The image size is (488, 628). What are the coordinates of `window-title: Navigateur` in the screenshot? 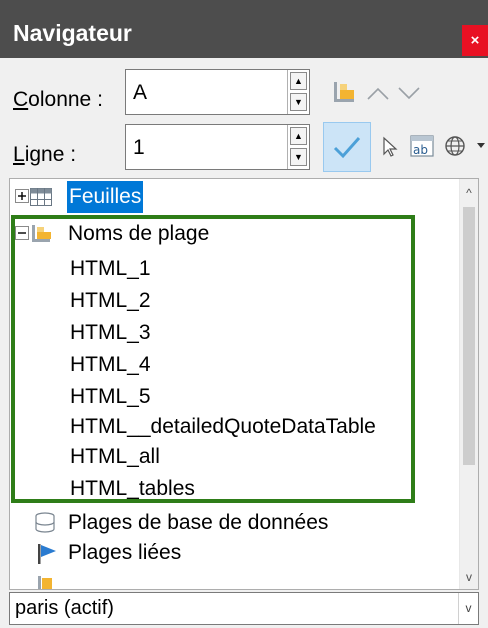 It's located at (72, 33).